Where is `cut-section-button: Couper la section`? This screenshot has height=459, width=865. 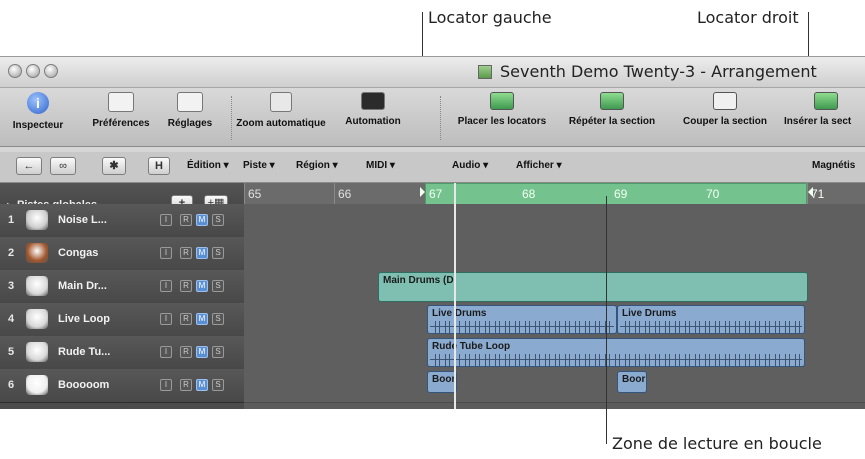 cut-section-button: Couper la section is located at coordinates (725, 109).